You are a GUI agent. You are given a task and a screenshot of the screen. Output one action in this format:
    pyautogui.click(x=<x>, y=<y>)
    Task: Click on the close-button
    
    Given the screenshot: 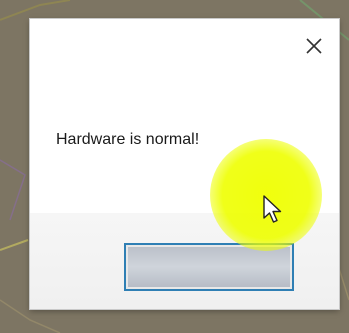 What is the action you would take?
    pyautogui.click(x=314, y=46)
    